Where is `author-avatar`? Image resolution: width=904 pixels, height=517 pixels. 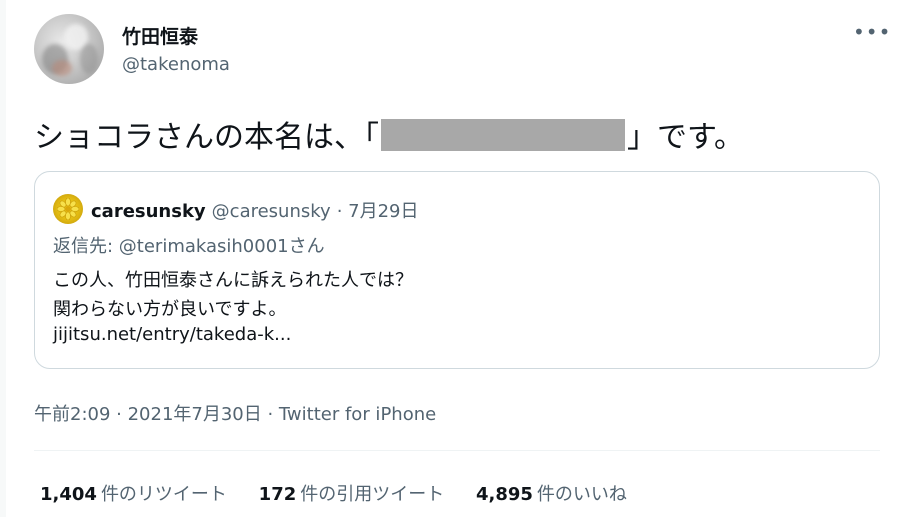 author-avatar is located at coordinates (69, 49).